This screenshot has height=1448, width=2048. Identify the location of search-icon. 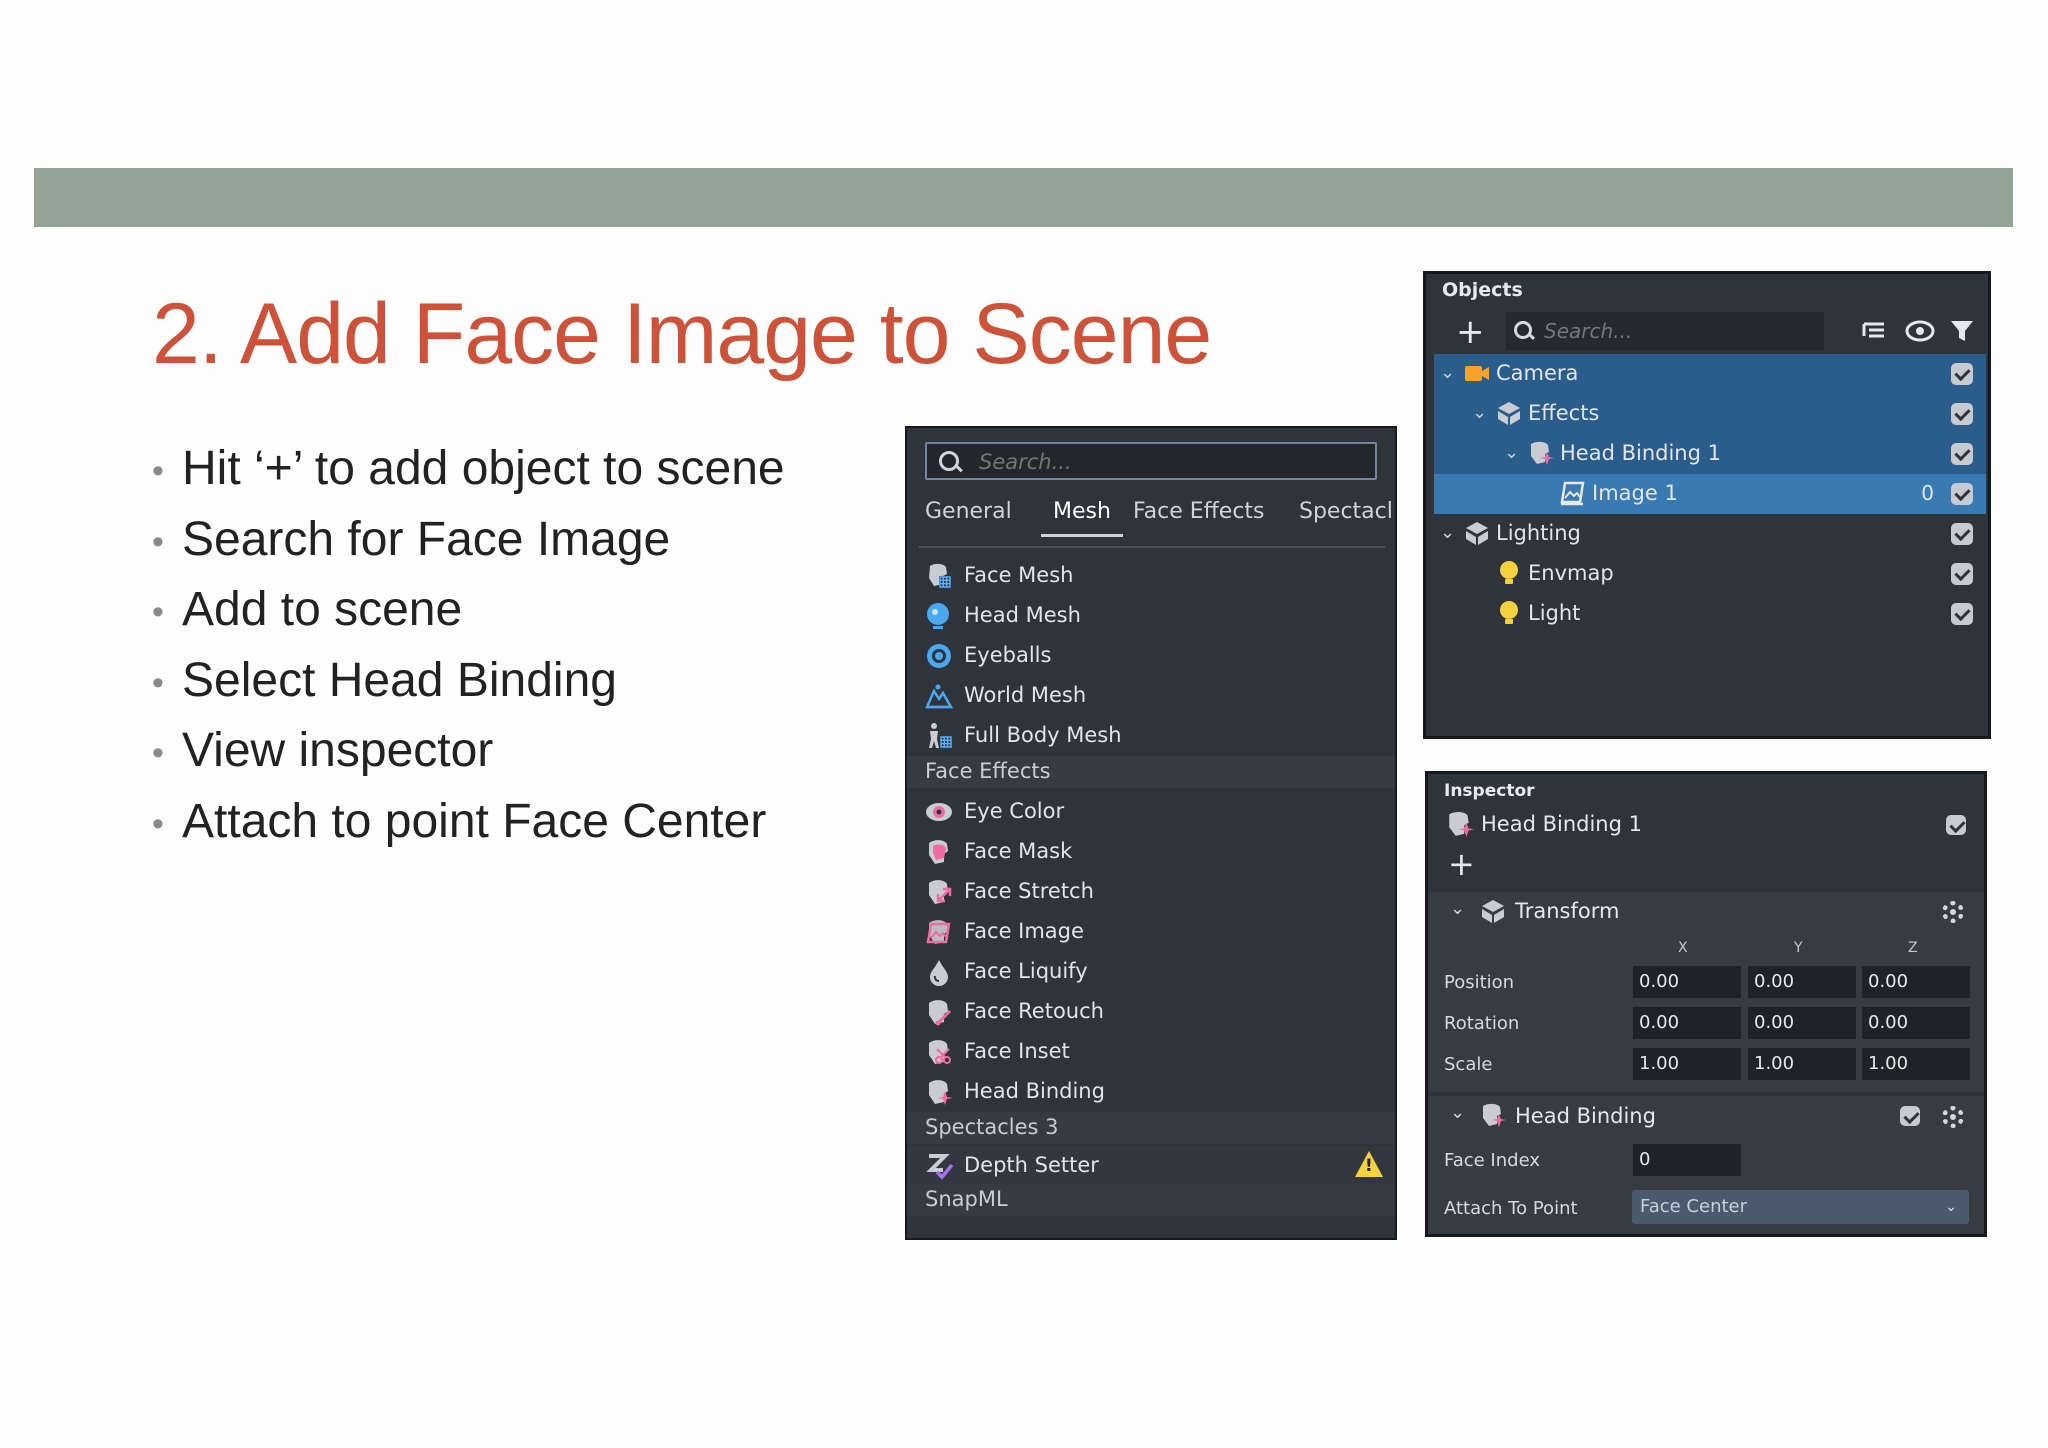
(1523, 330).